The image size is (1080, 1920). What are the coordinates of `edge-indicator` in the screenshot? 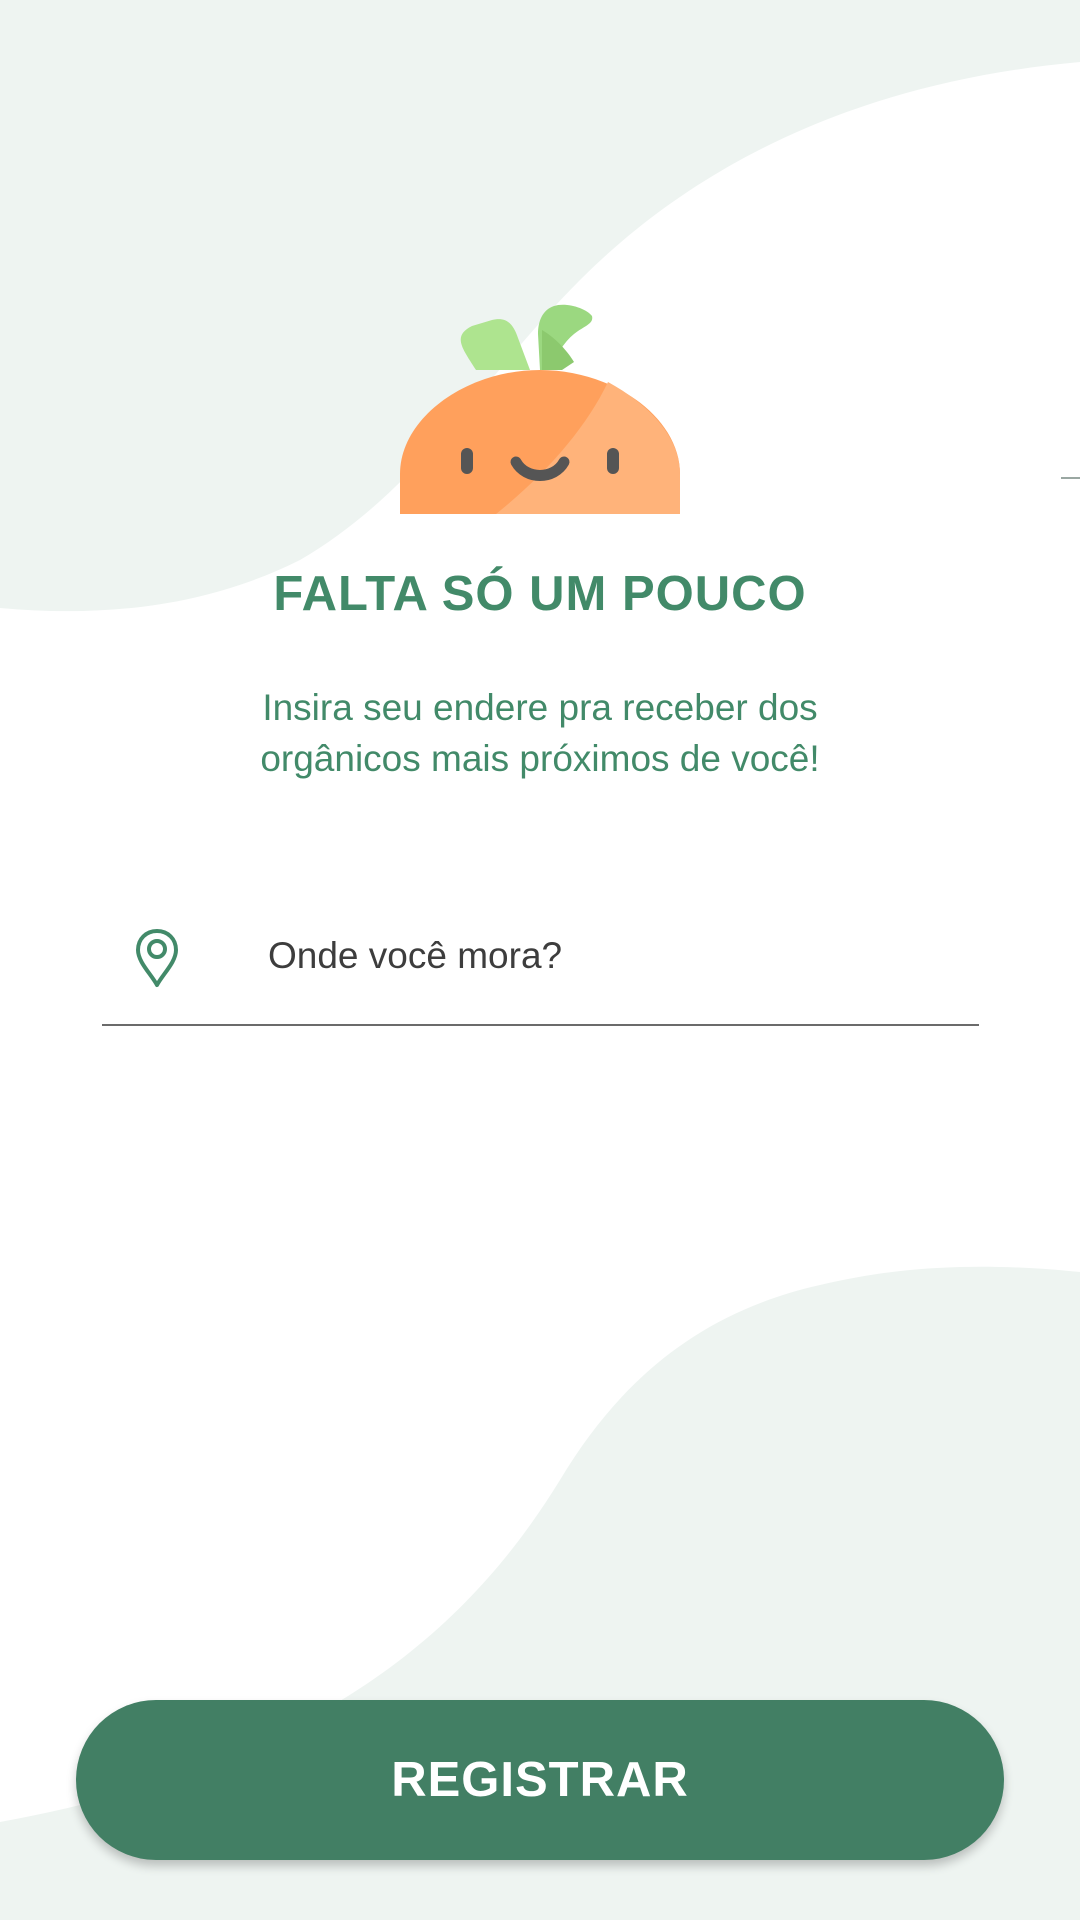 It's located at (1070, 478).